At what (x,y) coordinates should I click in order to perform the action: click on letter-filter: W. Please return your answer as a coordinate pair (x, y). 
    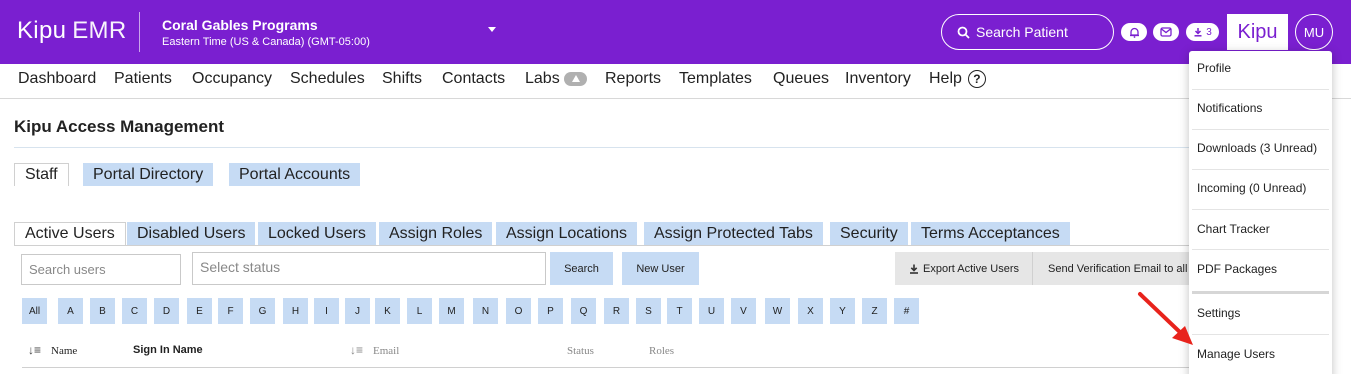
    Looking at the image, I should click on (777, 311).